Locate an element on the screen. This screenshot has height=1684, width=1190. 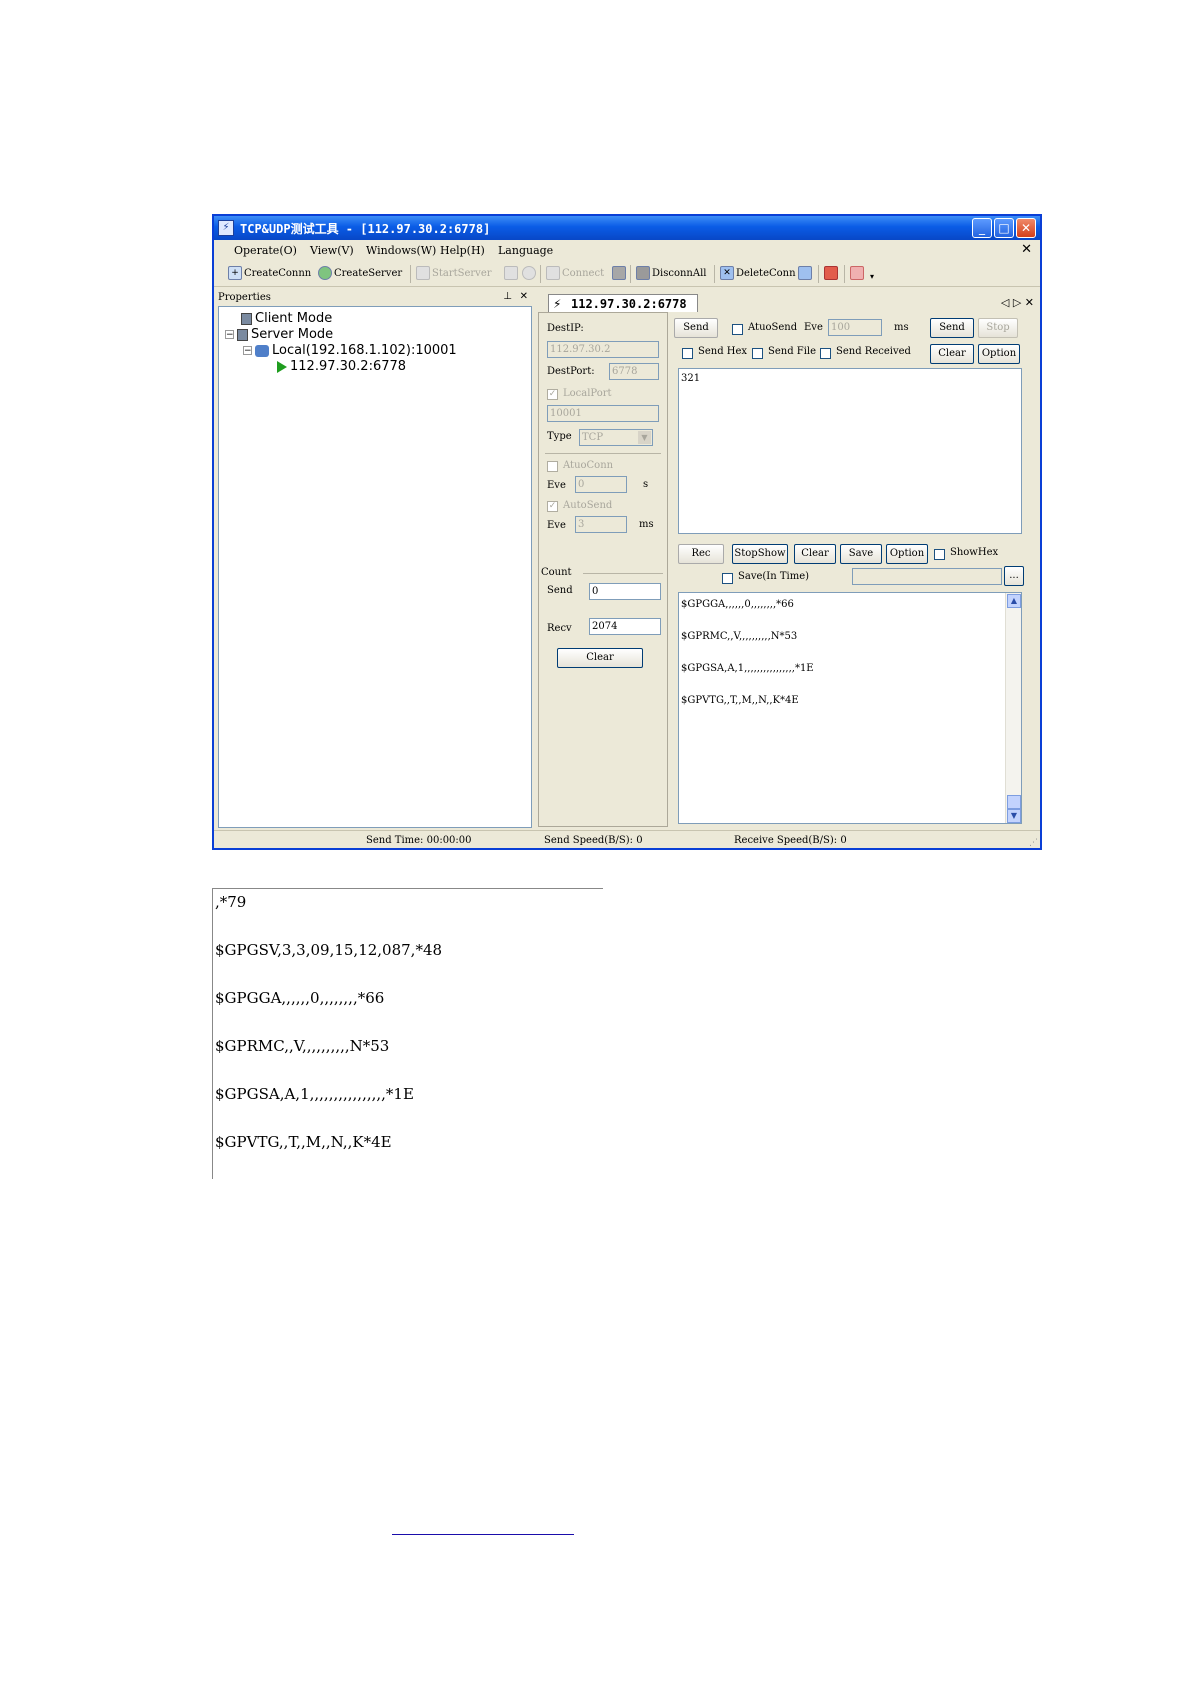
disconn-all-button: DisconnAll is located at coordinates (671, 273).